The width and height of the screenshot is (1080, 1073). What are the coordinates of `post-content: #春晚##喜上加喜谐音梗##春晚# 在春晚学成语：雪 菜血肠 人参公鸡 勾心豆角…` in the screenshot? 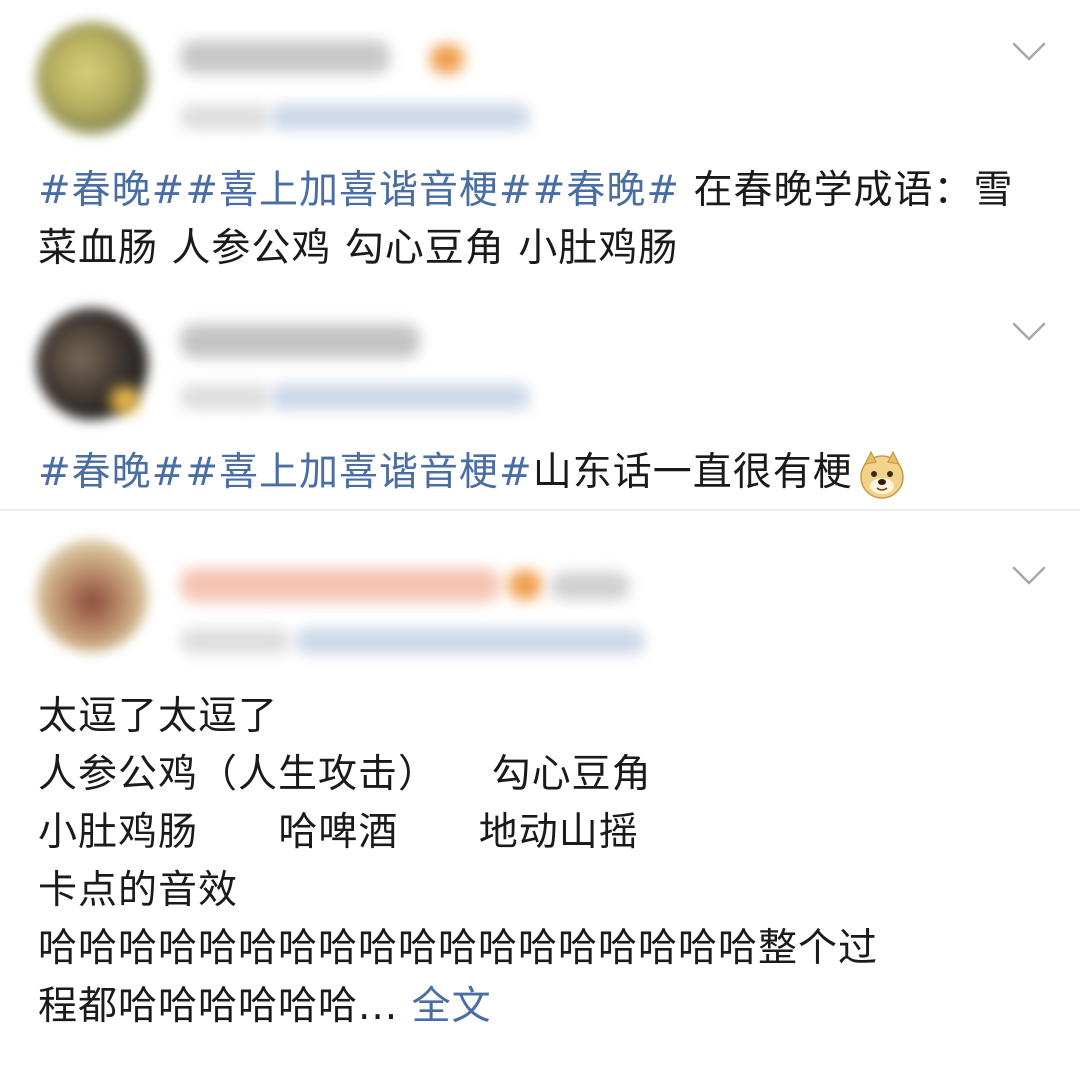 It's located at (539, 220).